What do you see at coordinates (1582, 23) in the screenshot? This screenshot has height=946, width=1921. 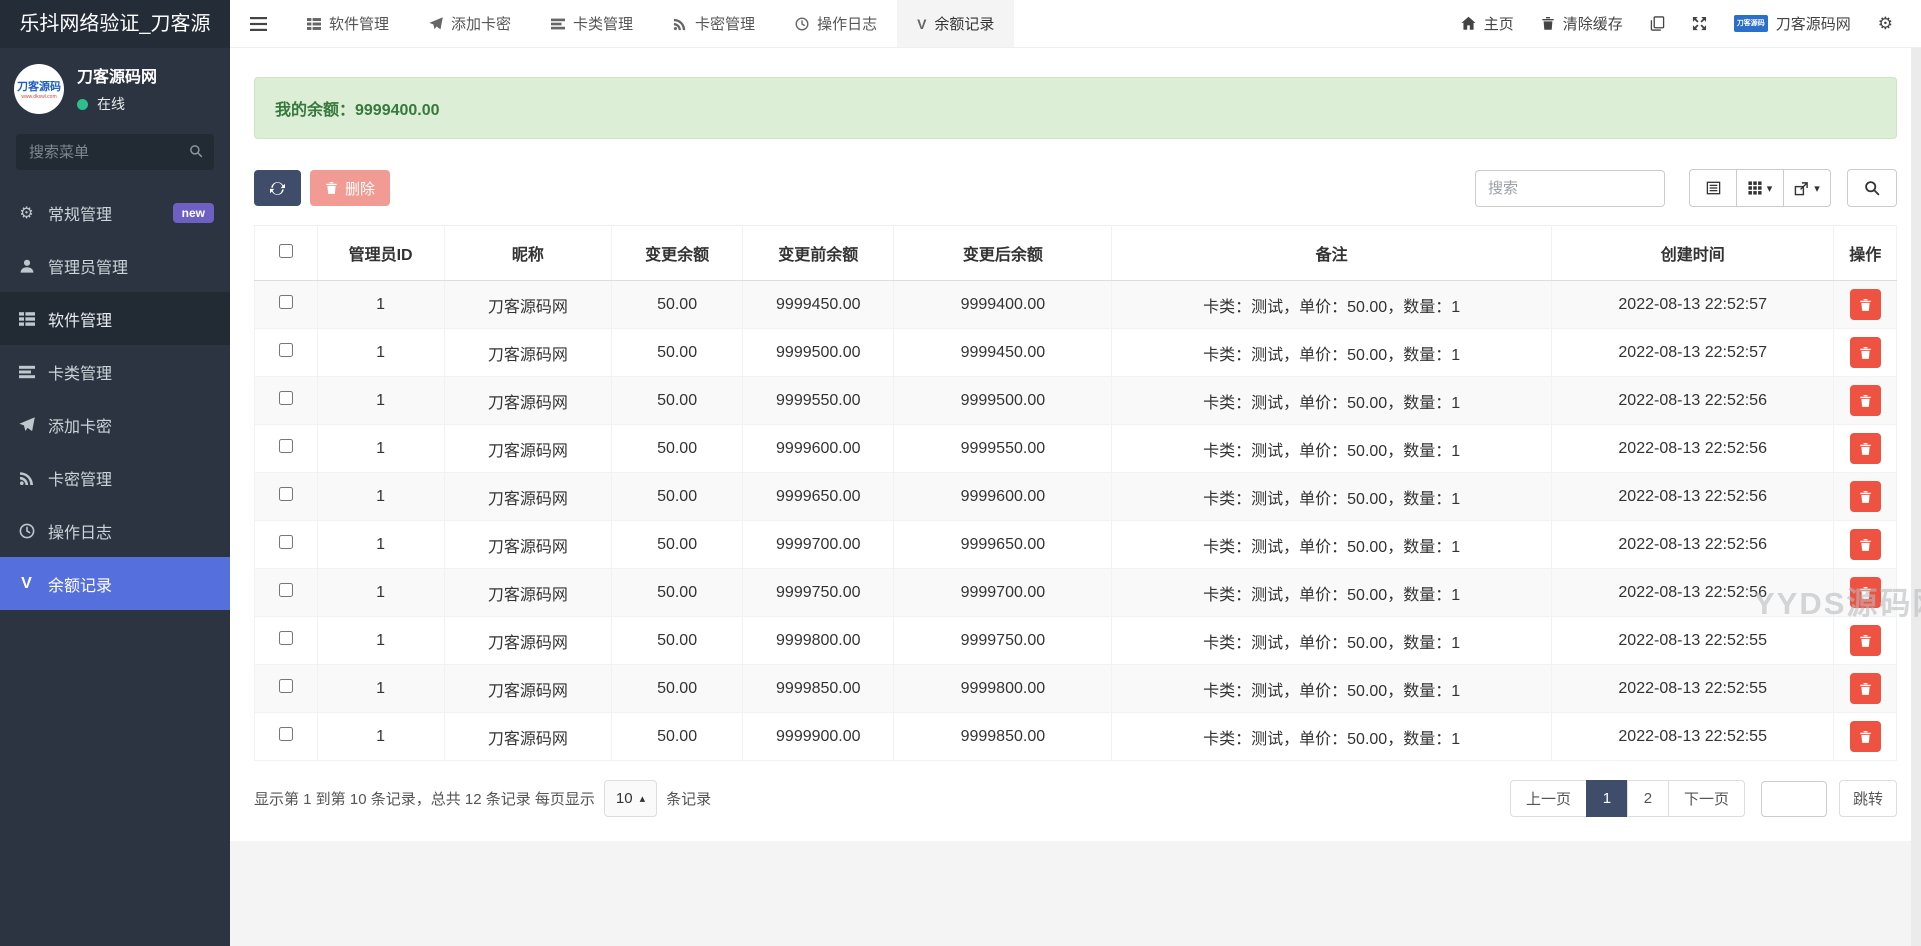 I see `clear-cache-link: 清除缓存` at bounding box center [1582, 23].